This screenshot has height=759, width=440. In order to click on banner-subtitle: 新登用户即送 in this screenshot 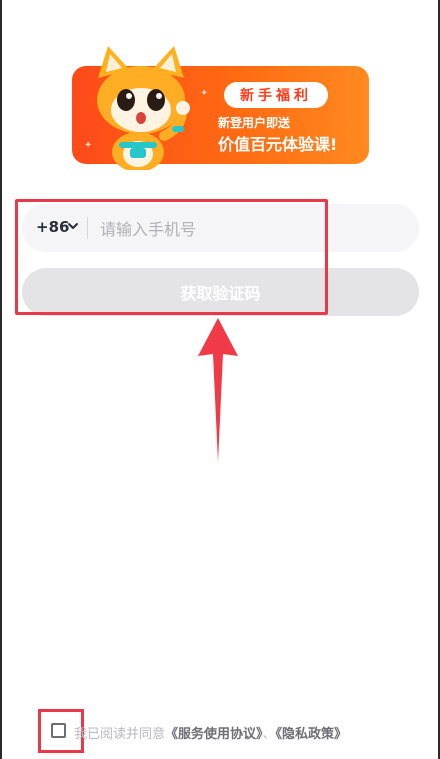, I will do `click(254, 123)`.